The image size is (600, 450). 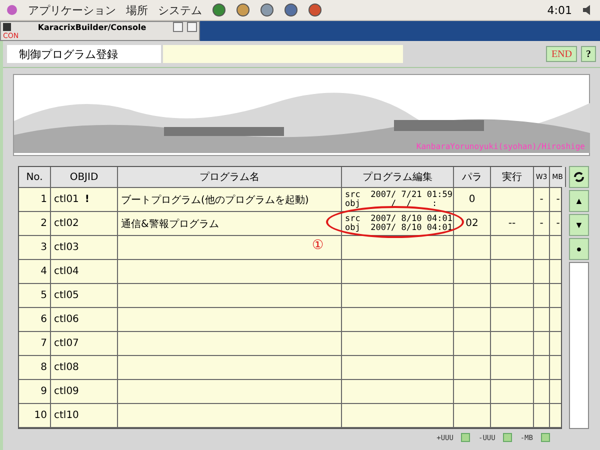 I want to click on program-name: 通信&警報プログラム, so click(x=170, y=223).